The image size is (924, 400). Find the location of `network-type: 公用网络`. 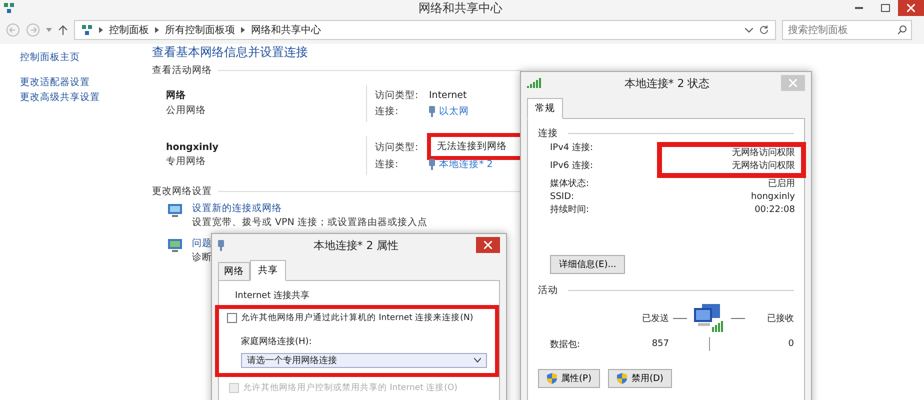

network-type: 公用网络 is located at coordinates (186, 110).